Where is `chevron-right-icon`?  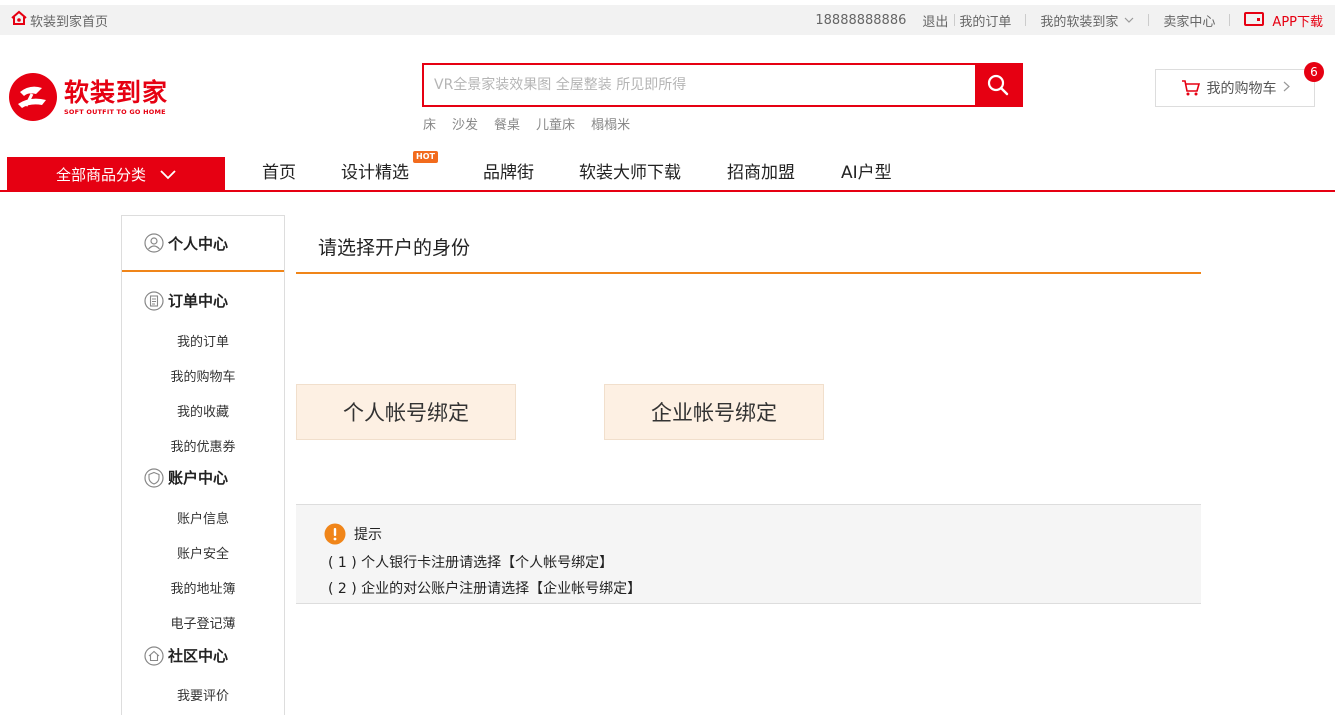 chevron-right-icon is located at coordinates (1286, 88).